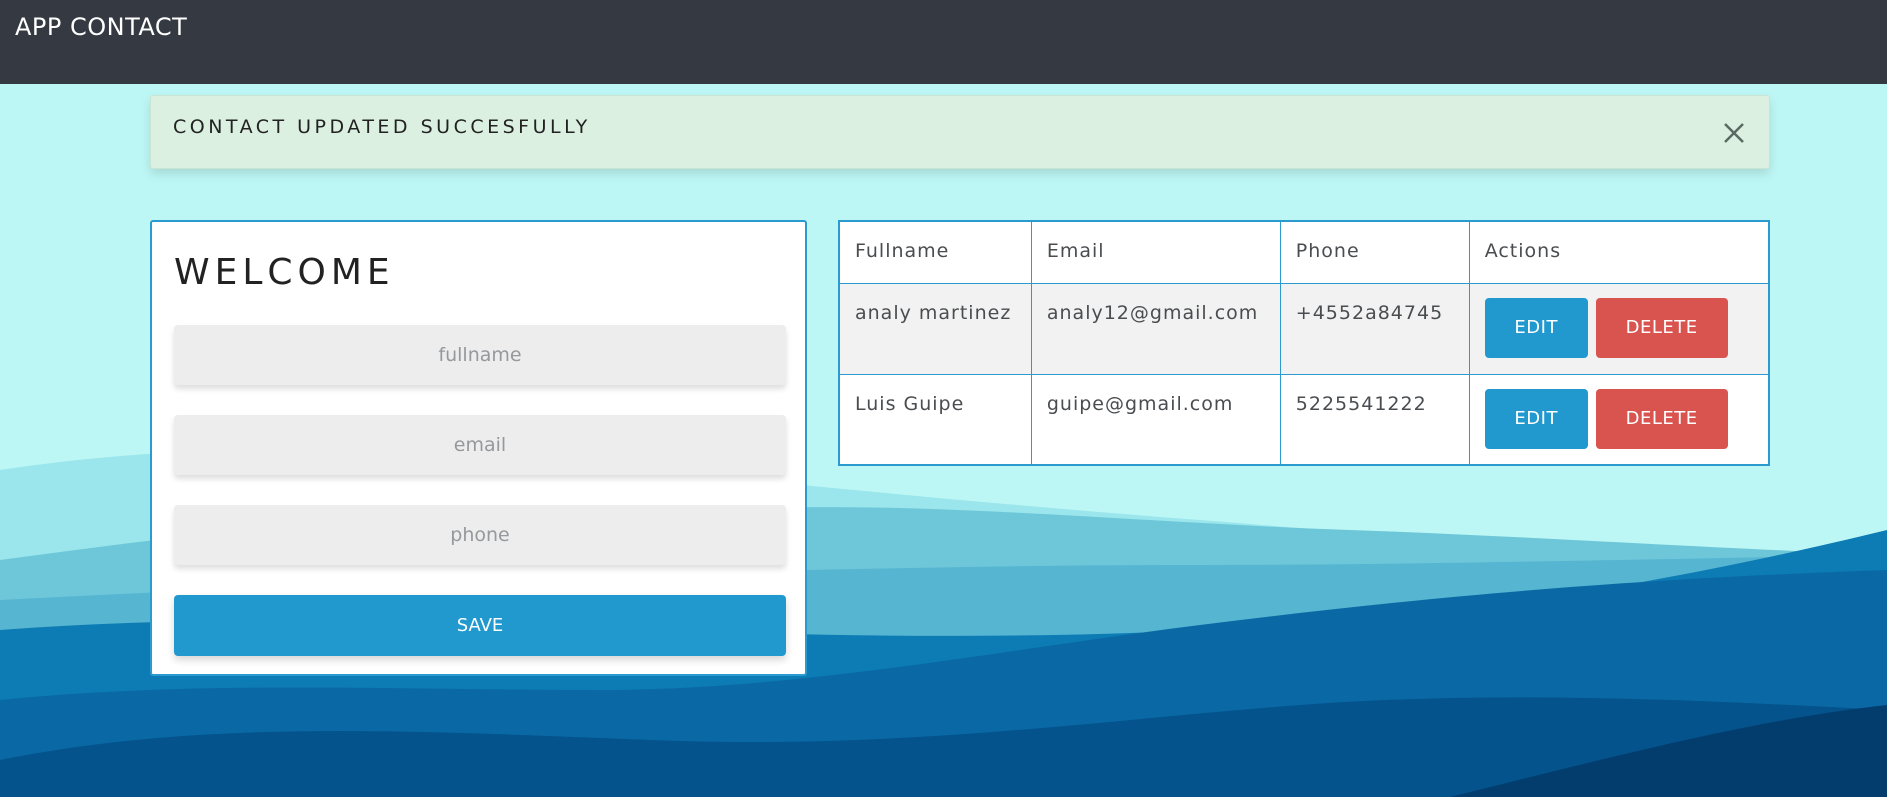 The image size is (1887, 797). What do you see at coordinates (480, 445) in the screenshot?
I see `email-input` at bounding box center [480, 445].